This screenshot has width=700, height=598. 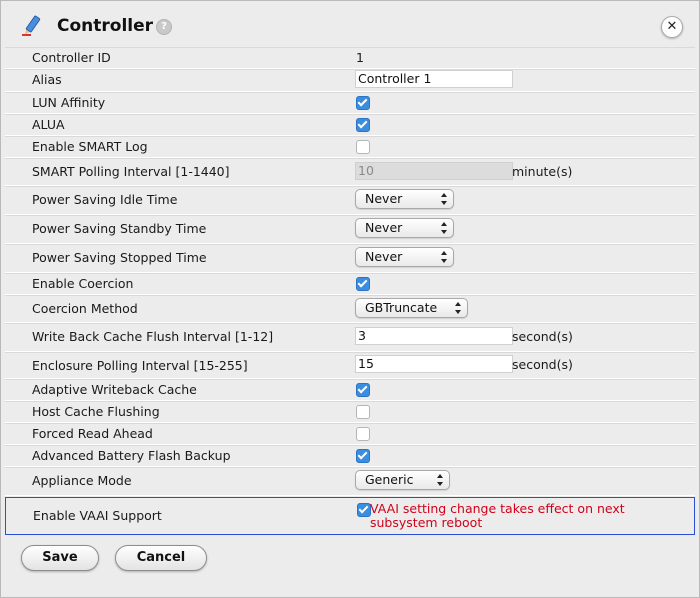 I want to click on row-ps-standby: Power Saving Standby Time Never, so click(x=350, y=229).